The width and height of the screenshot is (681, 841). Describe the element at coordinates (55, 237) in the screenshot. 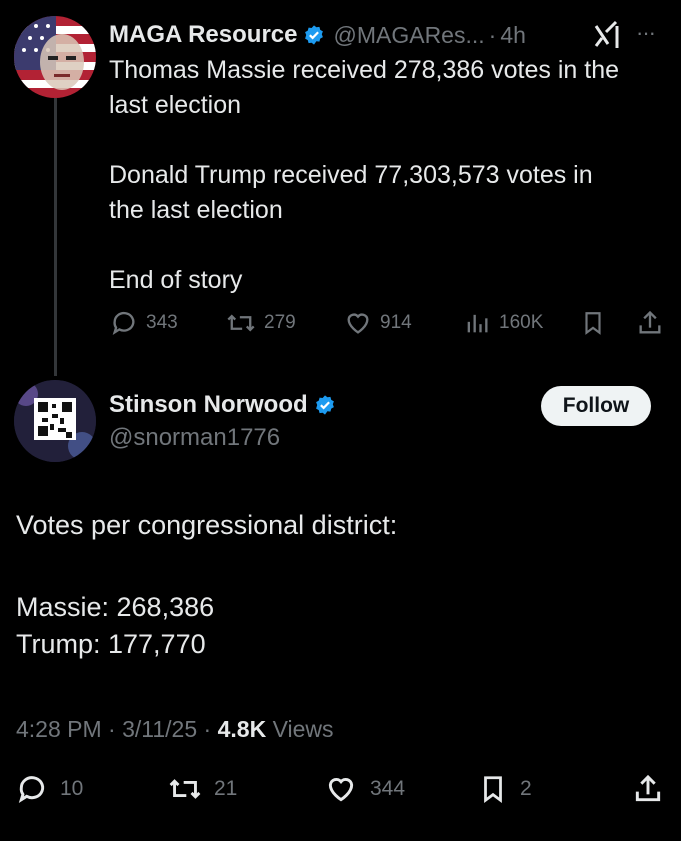

I see `thread-line` at that location.